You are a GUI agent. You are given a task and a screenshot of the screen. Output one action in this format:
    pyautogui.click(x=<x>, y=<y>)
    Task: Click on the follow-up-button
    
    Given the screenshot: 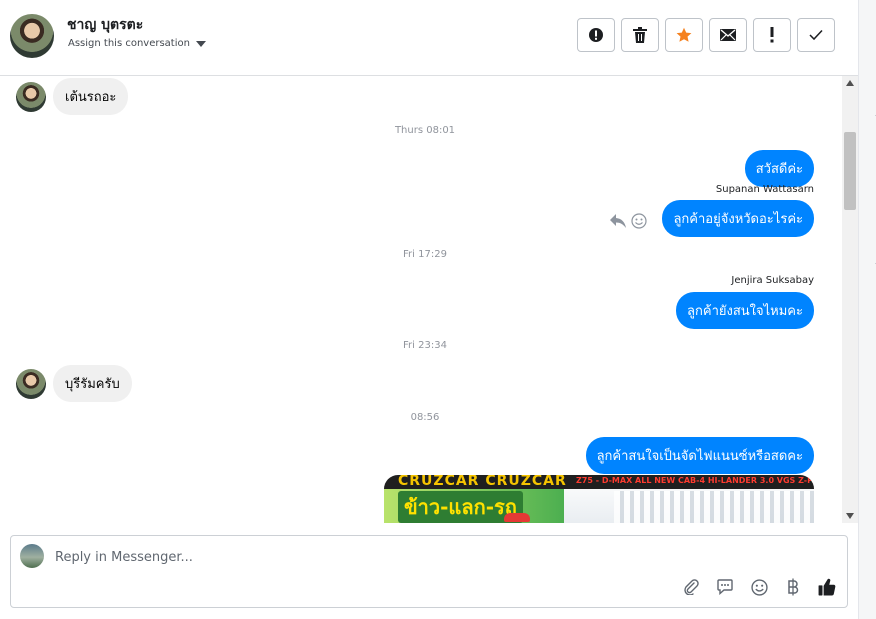 What is the action you would take?
    pyautogui.click(x=772, y=35)
    